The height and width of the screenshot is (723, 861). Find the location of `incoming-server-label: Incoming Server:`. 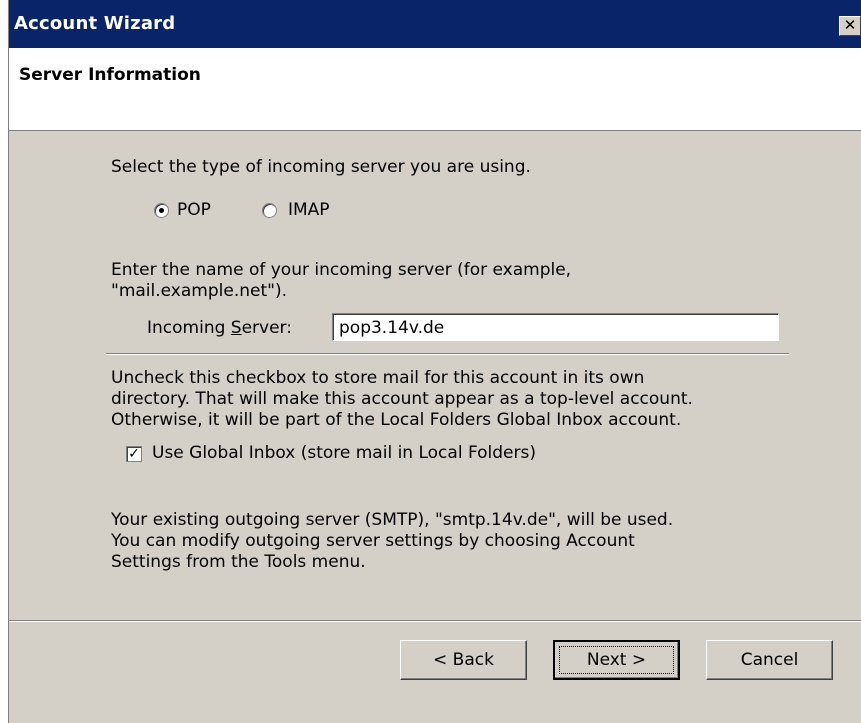

incoming-server-label: Incoming Server: is located at coordinates (219, 328).